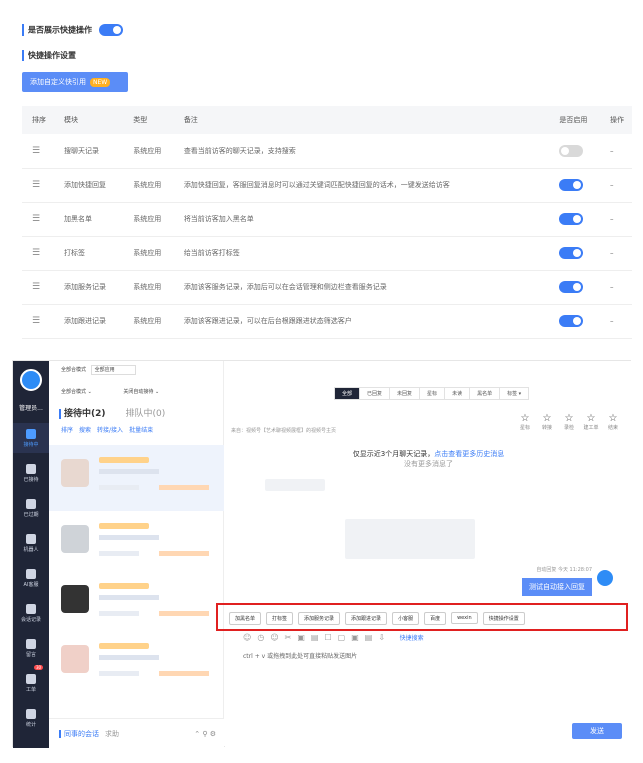 The height and width of the screenshot is (763, 643). I want to click on column-header: 备注, so click(361, 120).